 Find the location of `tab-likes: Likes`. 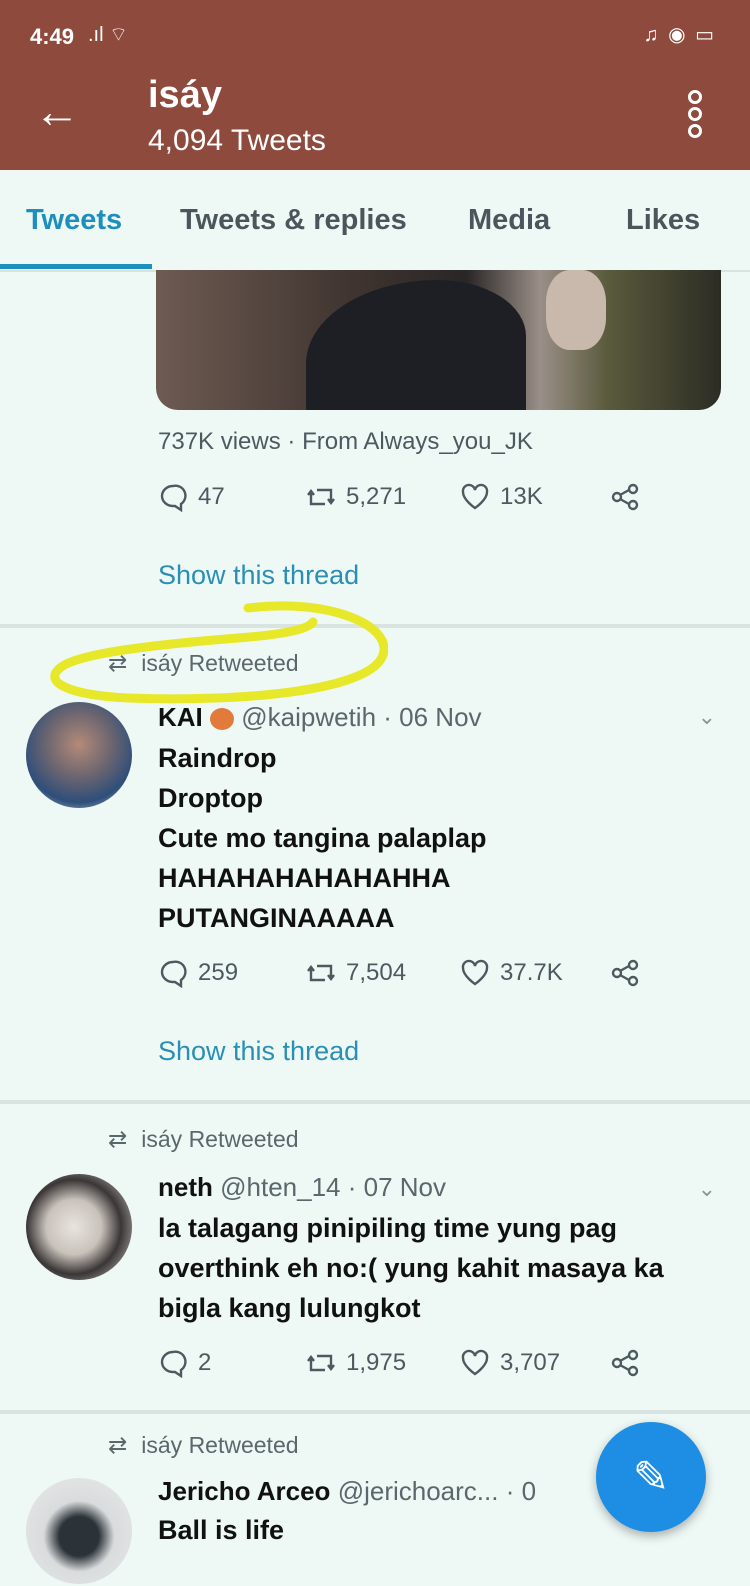

tab-likes: Likes is located at coordinates (663, 220).